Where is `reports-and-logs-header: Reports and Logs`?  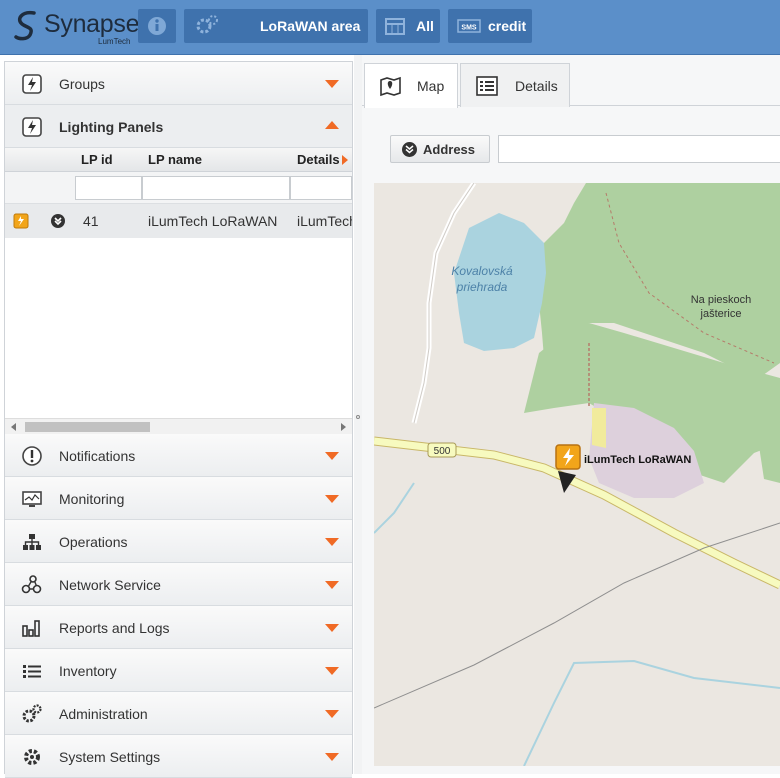 reports-and-logs-header: Reports and Logs is located at coordinates (178, 627).